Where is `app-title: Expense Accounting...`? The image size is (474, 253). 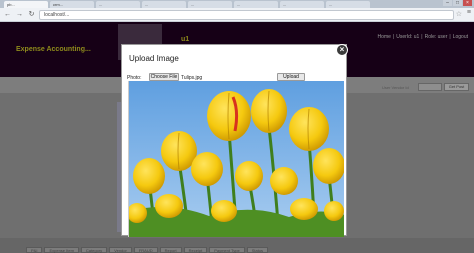 app-title: Expense Accounting... is located at coordinates (53, 49).